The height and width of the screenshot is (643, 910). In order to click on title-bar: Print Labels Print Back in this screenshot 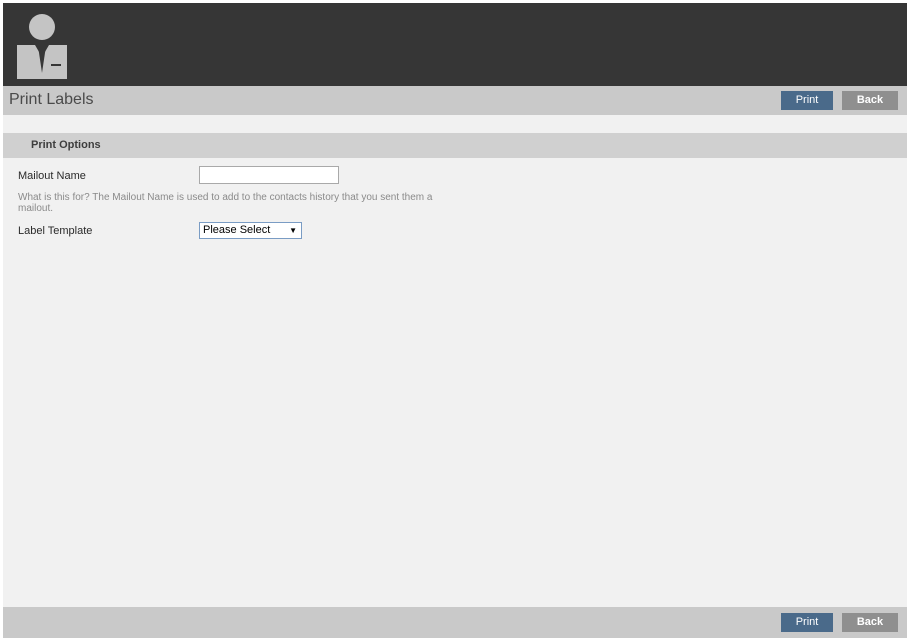, I will do `click(455, 100)`.